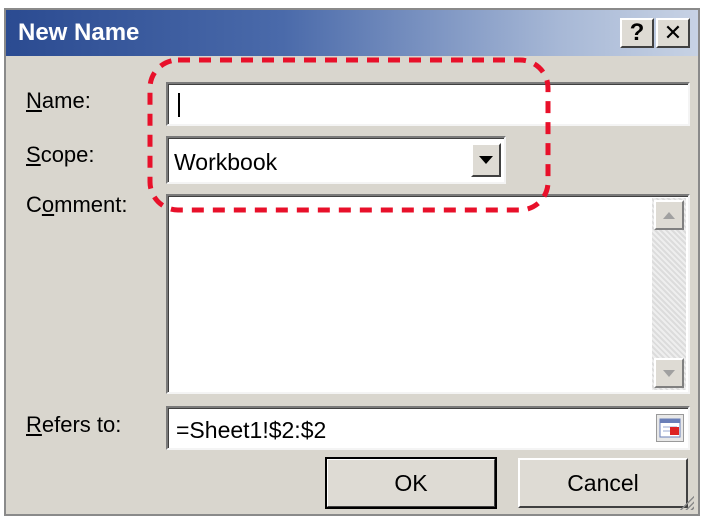  I want to click on refers-to-input: =Sheet1!$2:$2, so click(428, 428).